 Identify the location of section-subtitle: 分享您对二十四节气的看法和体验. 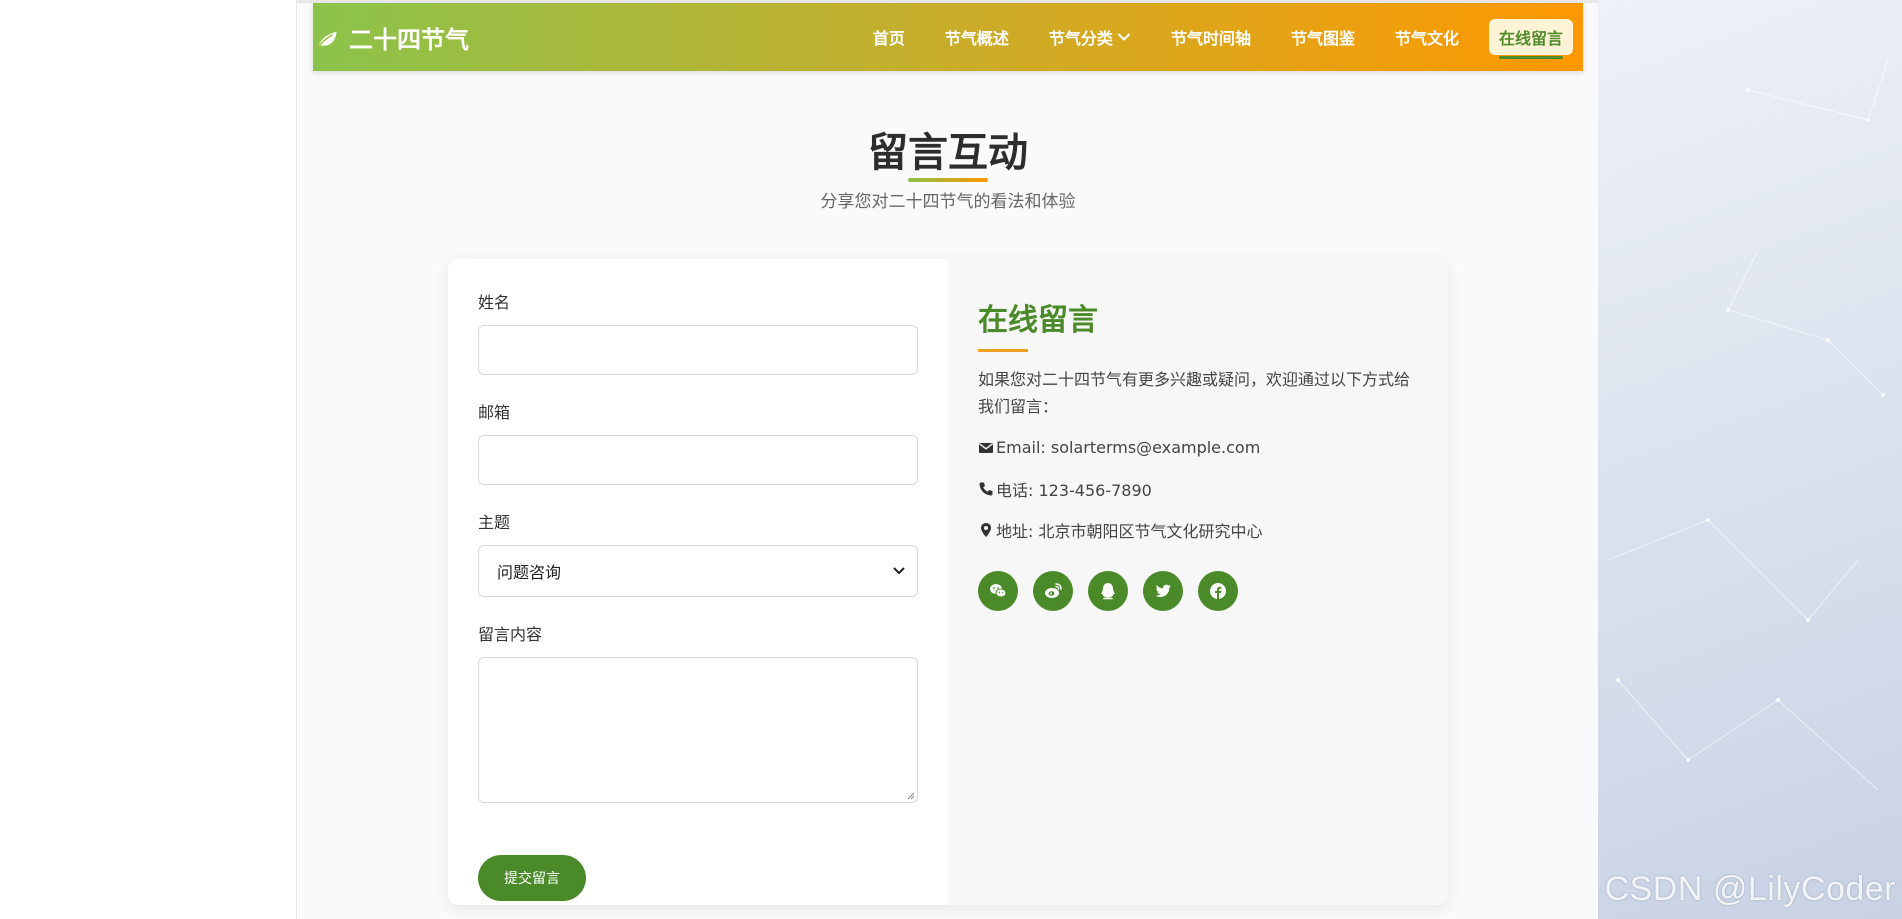
(948, 202).